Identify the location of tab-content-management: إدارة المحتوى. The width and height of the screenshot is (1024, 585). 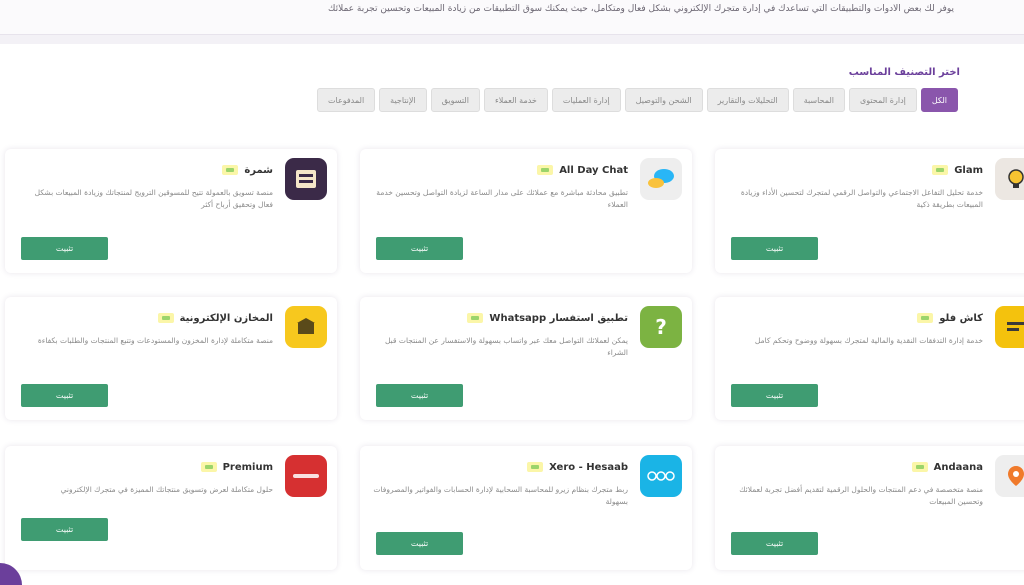
(882, 100).